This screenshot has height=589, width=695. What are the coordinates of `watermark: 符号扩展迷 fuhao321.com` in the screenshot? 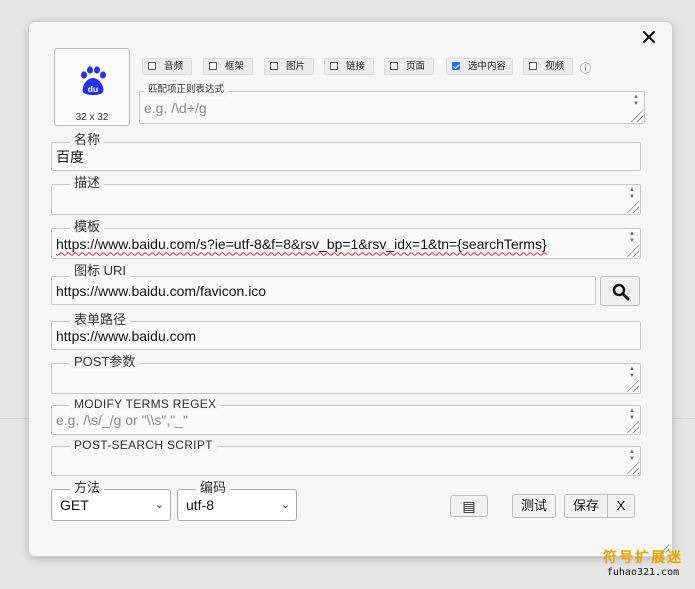 It's located at (643, 565).